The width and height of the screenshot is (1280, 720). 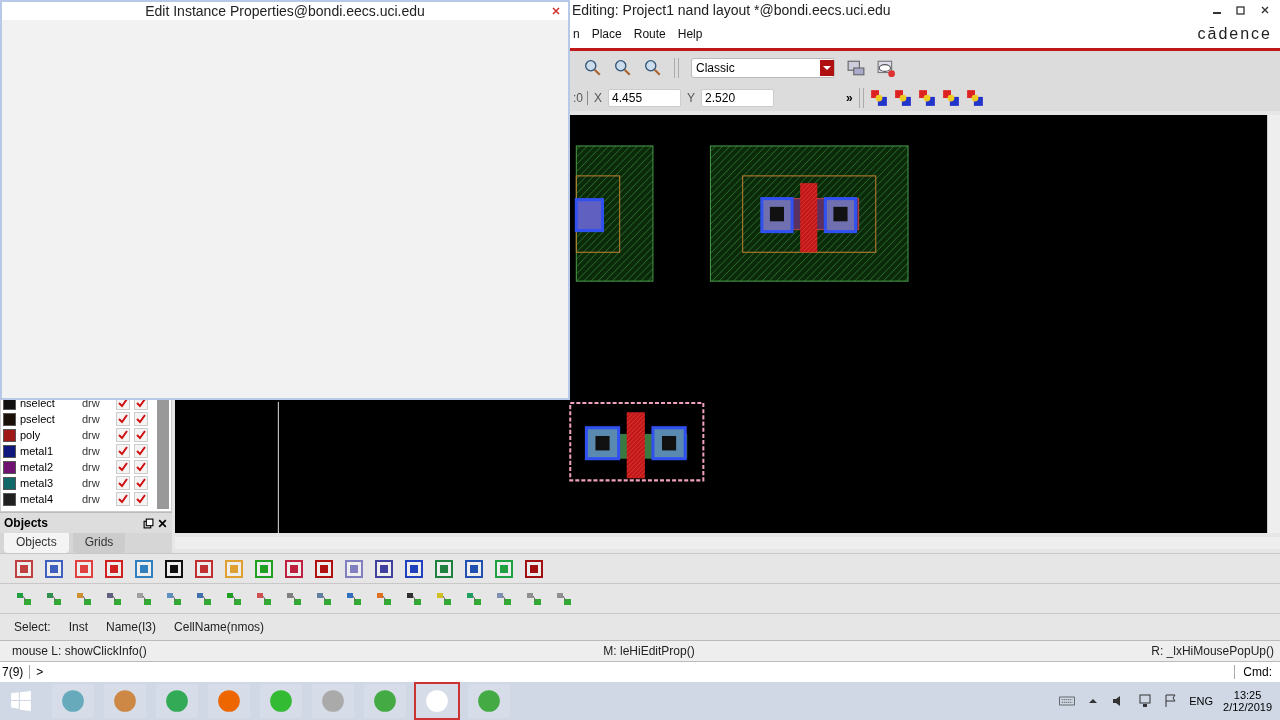 What do you see at coordinates (99, 543) in the screenshot?
I see `panel-tab: Grids` at bounding box center [99, 543].